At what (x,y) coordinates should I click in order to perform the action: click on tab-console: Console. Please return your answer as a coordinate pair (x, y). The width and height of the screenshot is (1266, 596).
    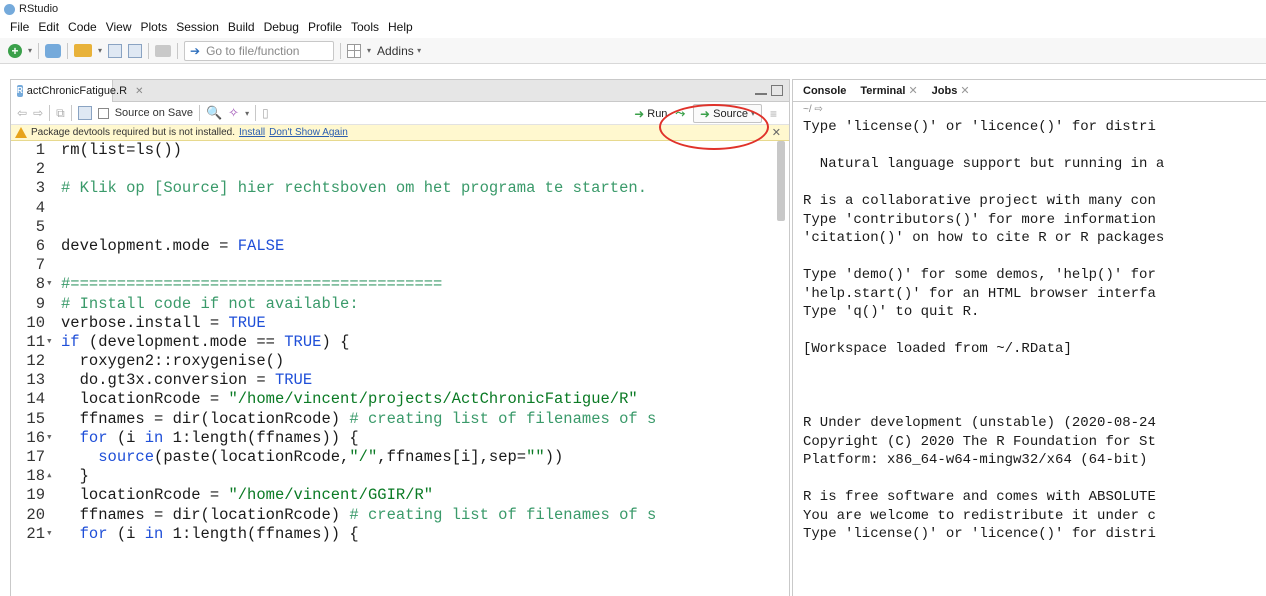
    Looking at the image, I should click on (824, 91).